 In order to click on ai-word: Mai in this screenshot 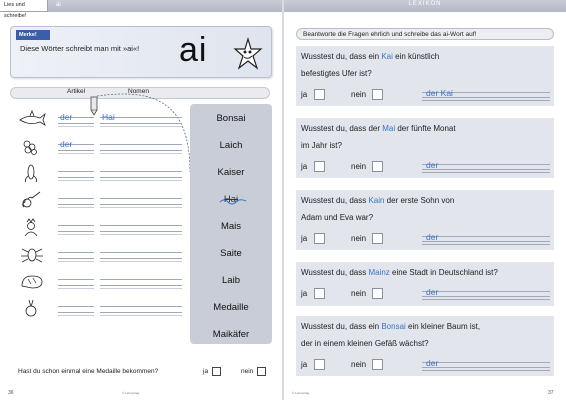, I will do `click(389, 128)`.